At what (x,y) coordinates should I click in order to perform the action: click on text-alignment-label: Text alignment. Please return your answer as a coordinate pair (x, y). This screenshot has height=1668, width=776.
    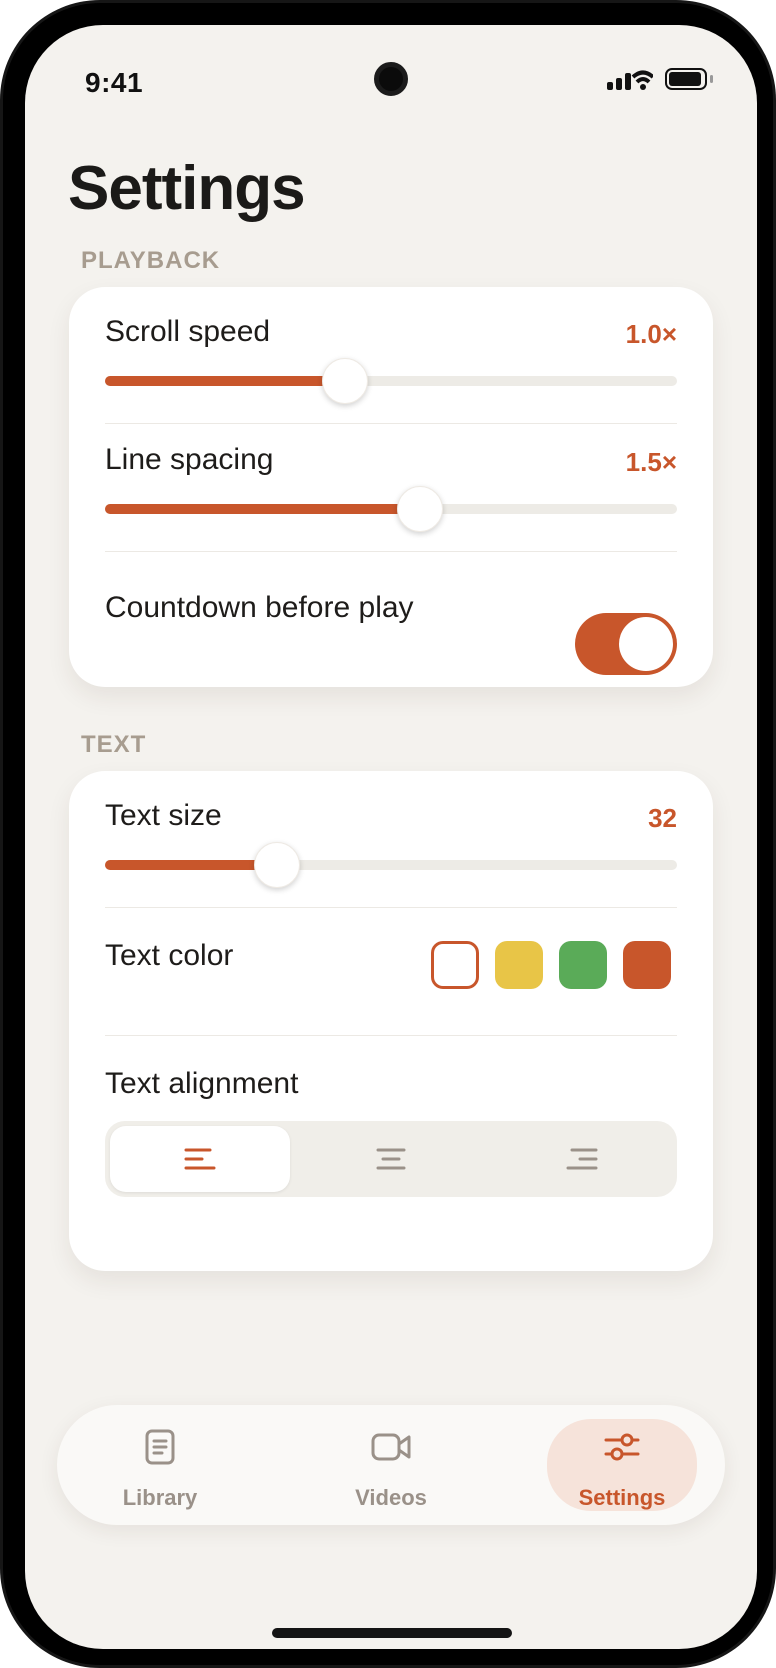
    Looking at the image, I should click on (202, 1083).